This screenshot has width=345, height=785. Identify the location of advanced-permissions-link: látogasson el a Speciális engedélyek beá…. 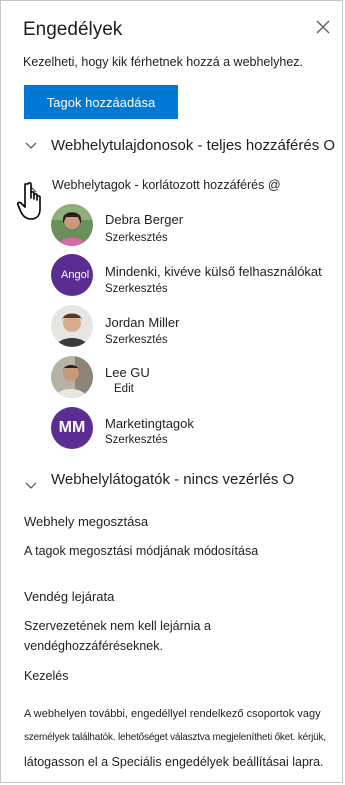
(174, 762).